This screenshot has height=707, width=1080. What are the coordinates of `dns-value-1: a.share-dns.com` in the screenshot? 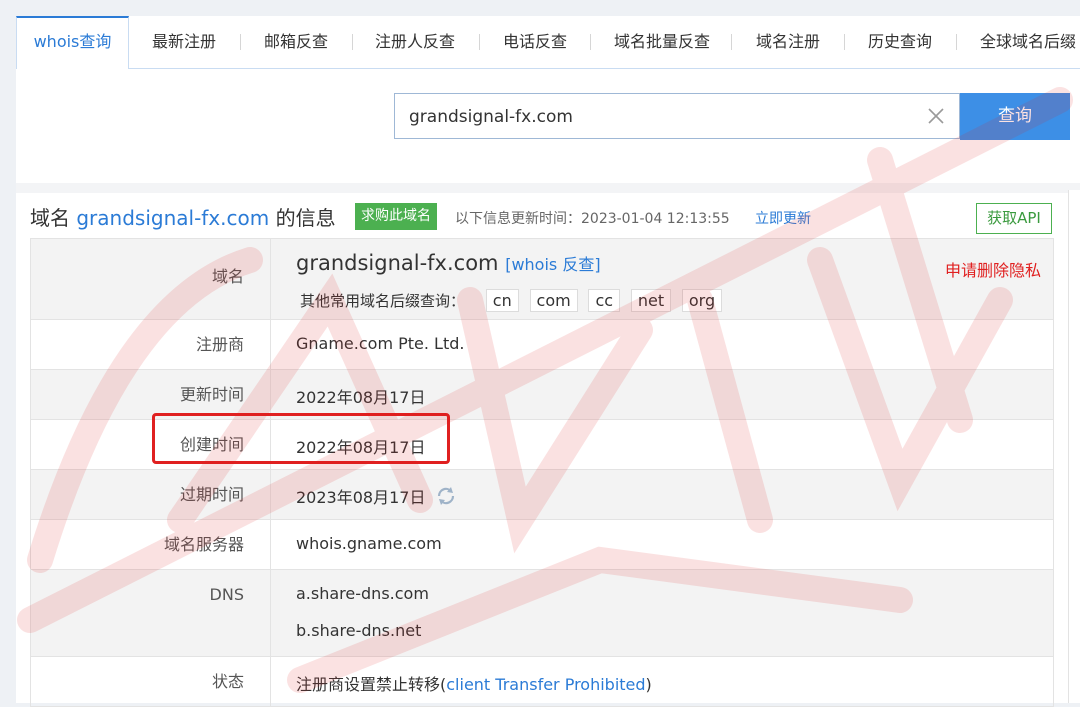 It's located at (362, 593).